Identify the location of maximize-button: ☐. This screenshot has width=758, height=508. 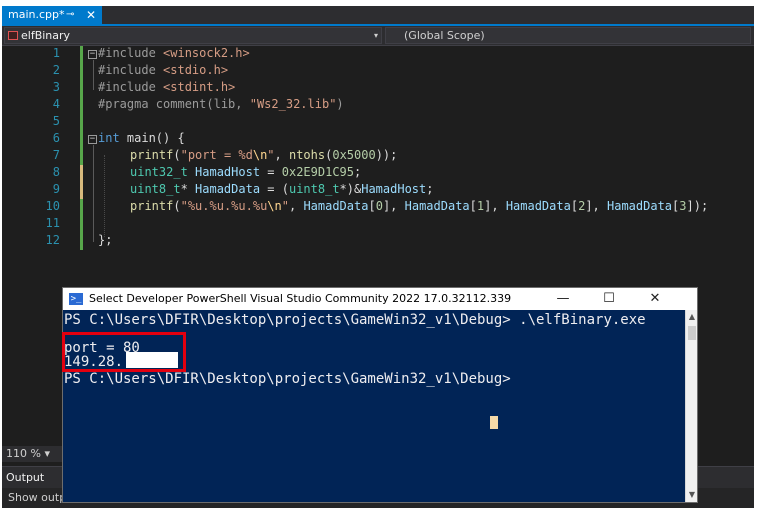
(609, 299).